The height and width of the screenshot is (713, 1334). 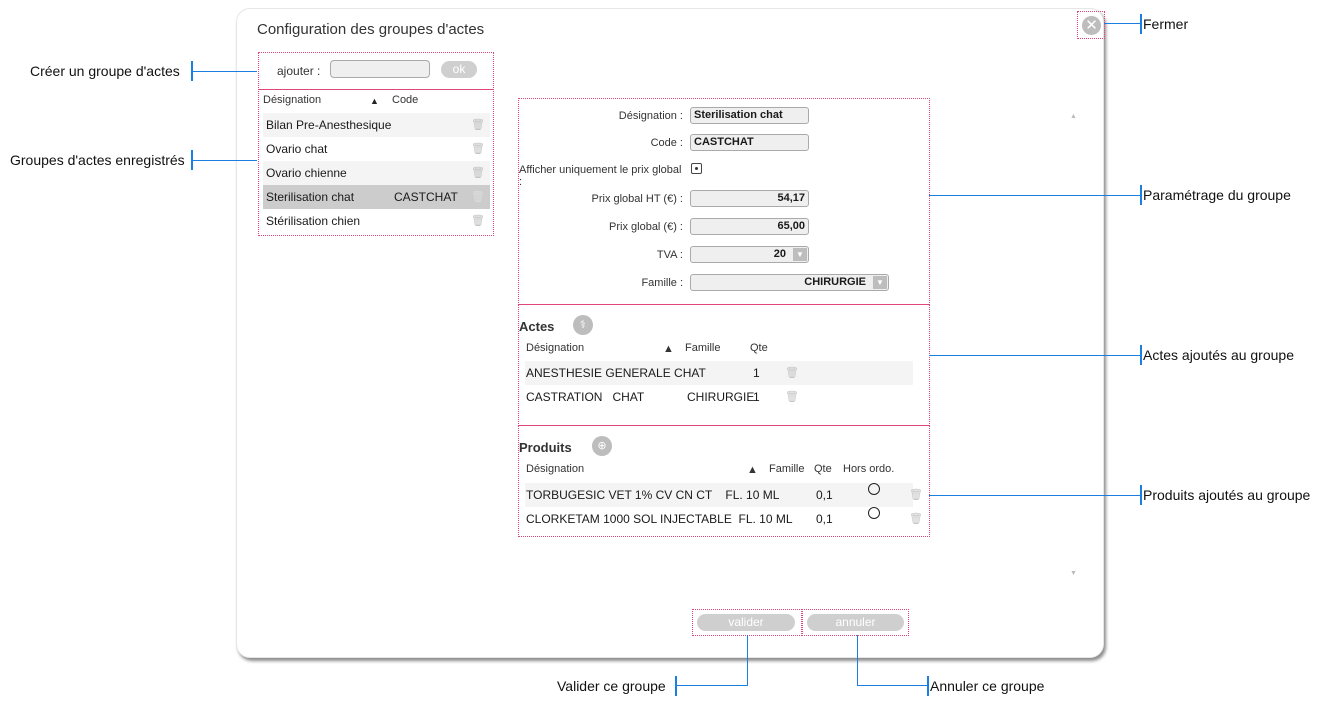 I want to click on group-designation: Sterilisation chat, so click(x=310, y=197).